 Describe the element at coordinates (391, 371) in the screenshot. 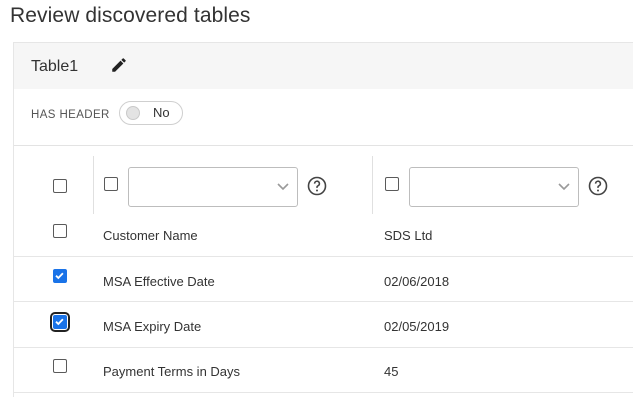

I see `field-value-cell: 45` at that location.